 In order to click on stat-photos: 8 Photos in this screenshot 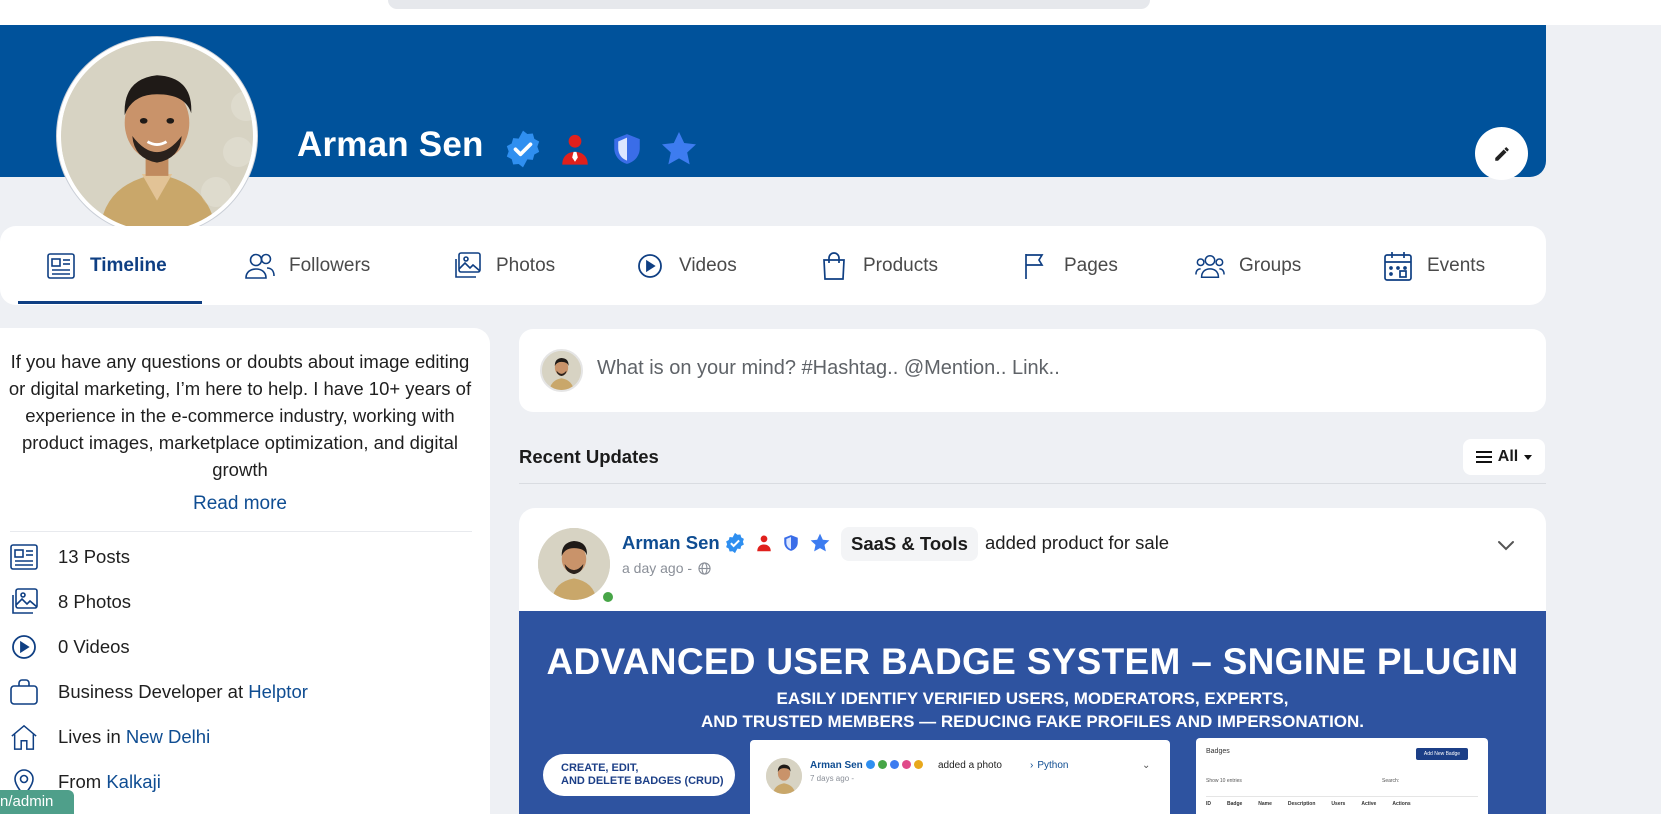, I will do `click(70, 602)`.